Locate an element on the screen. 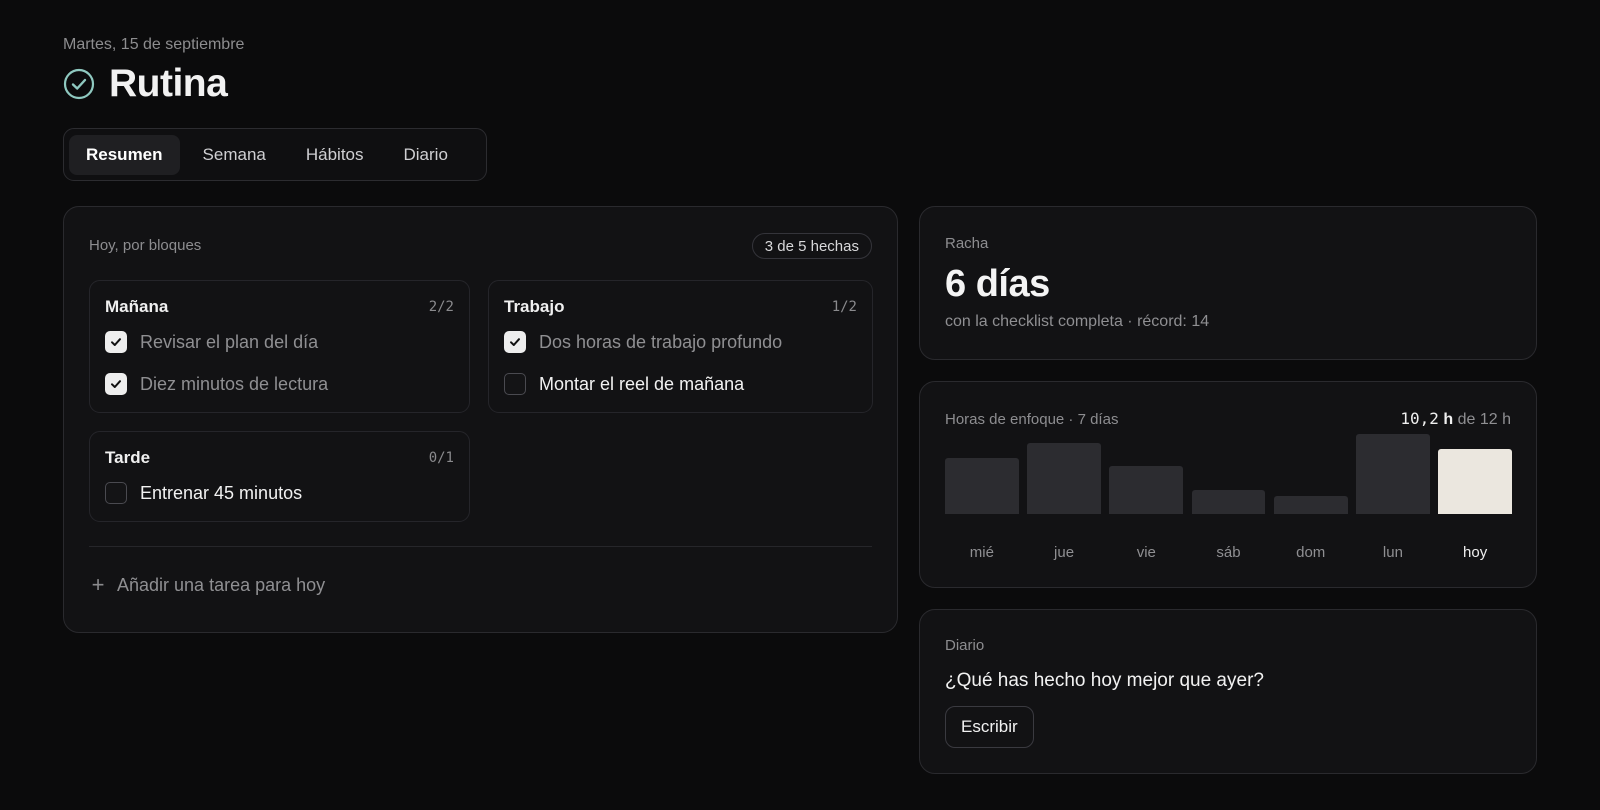  focus-label: Horas de enfoque · 7 días is located at coordinates (1032, 419).